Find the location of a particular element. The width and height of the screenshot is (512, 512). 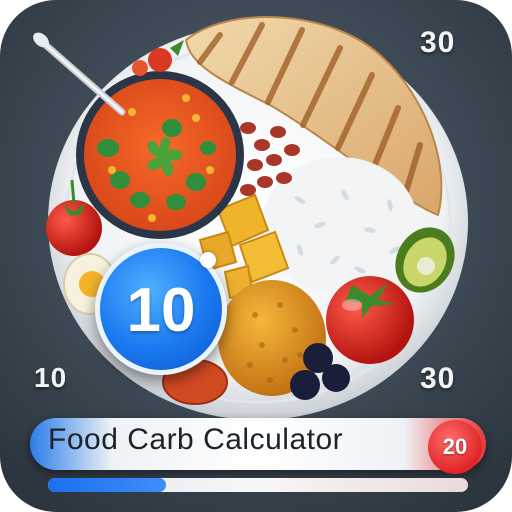

right-number: 30 is located at coordinates (438, 378).